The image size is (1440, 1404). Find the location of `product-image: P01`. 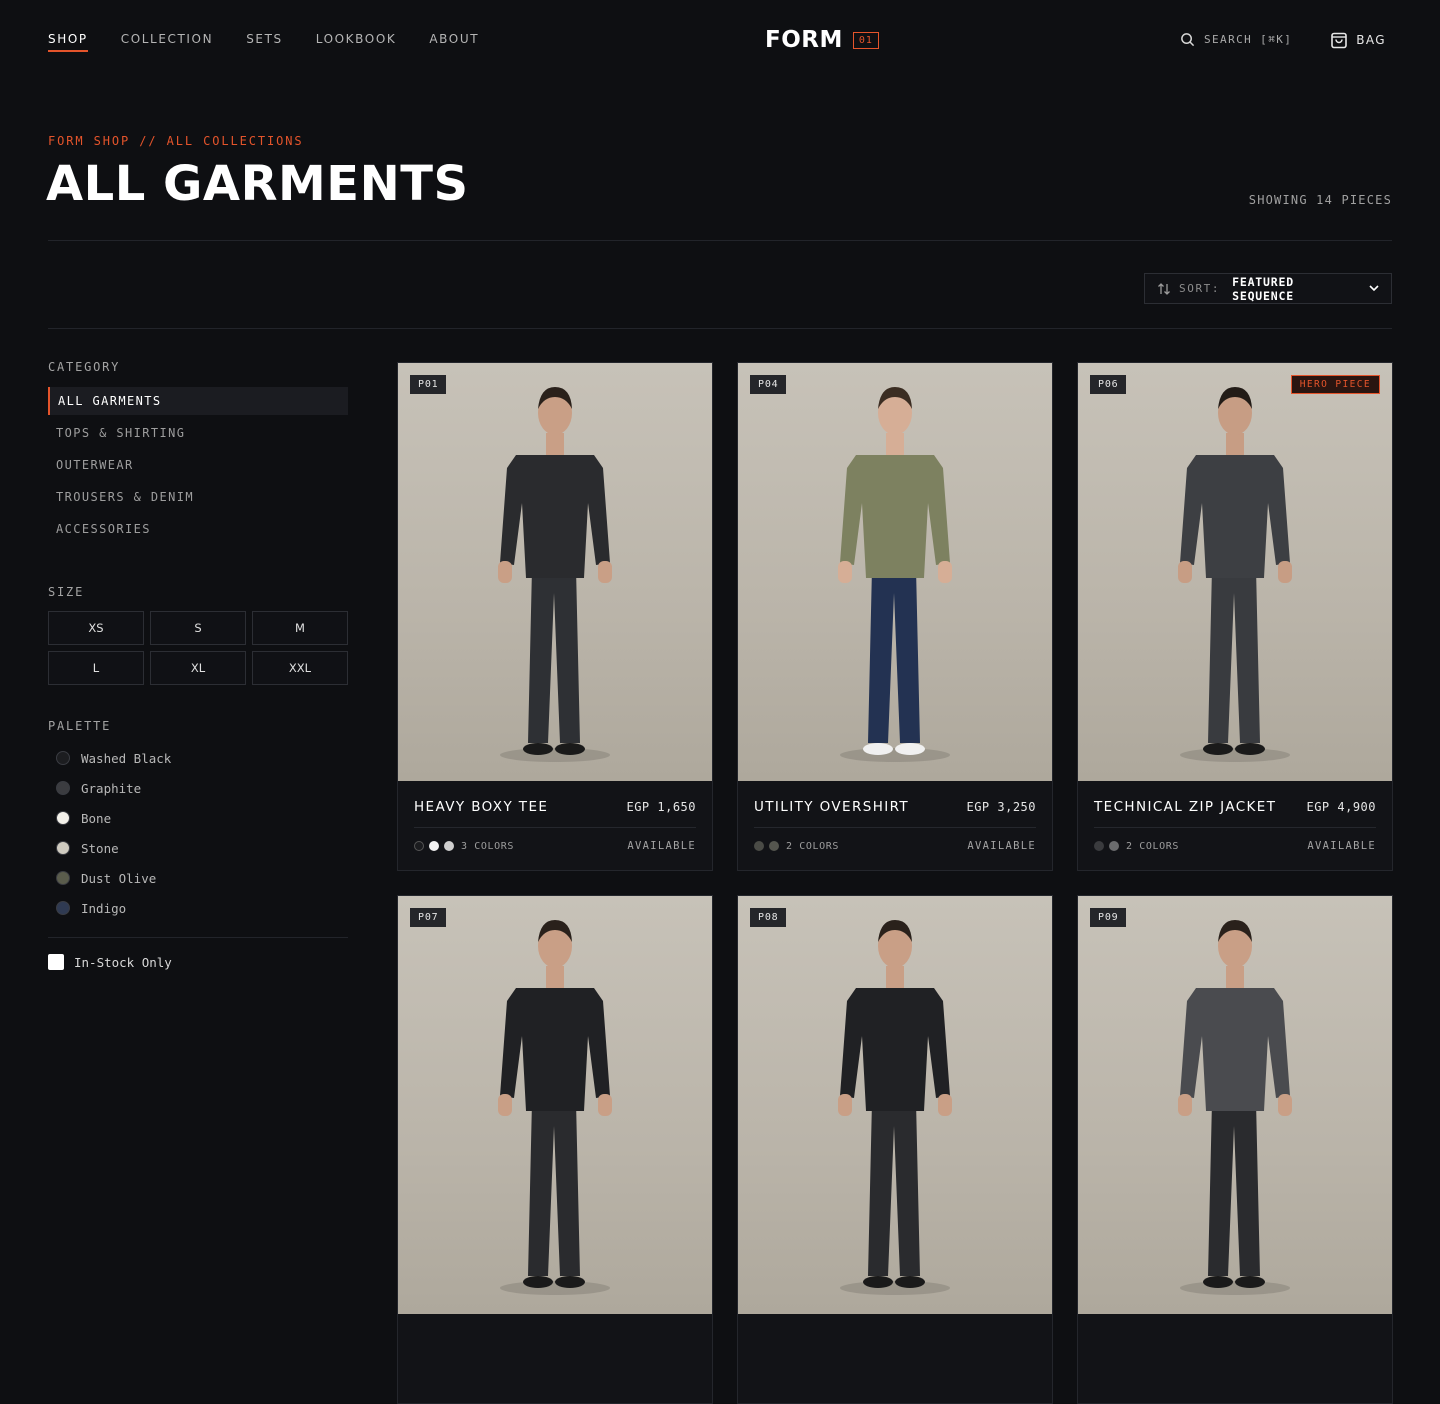

product-image: P01 is located at coordinates (555, 572).